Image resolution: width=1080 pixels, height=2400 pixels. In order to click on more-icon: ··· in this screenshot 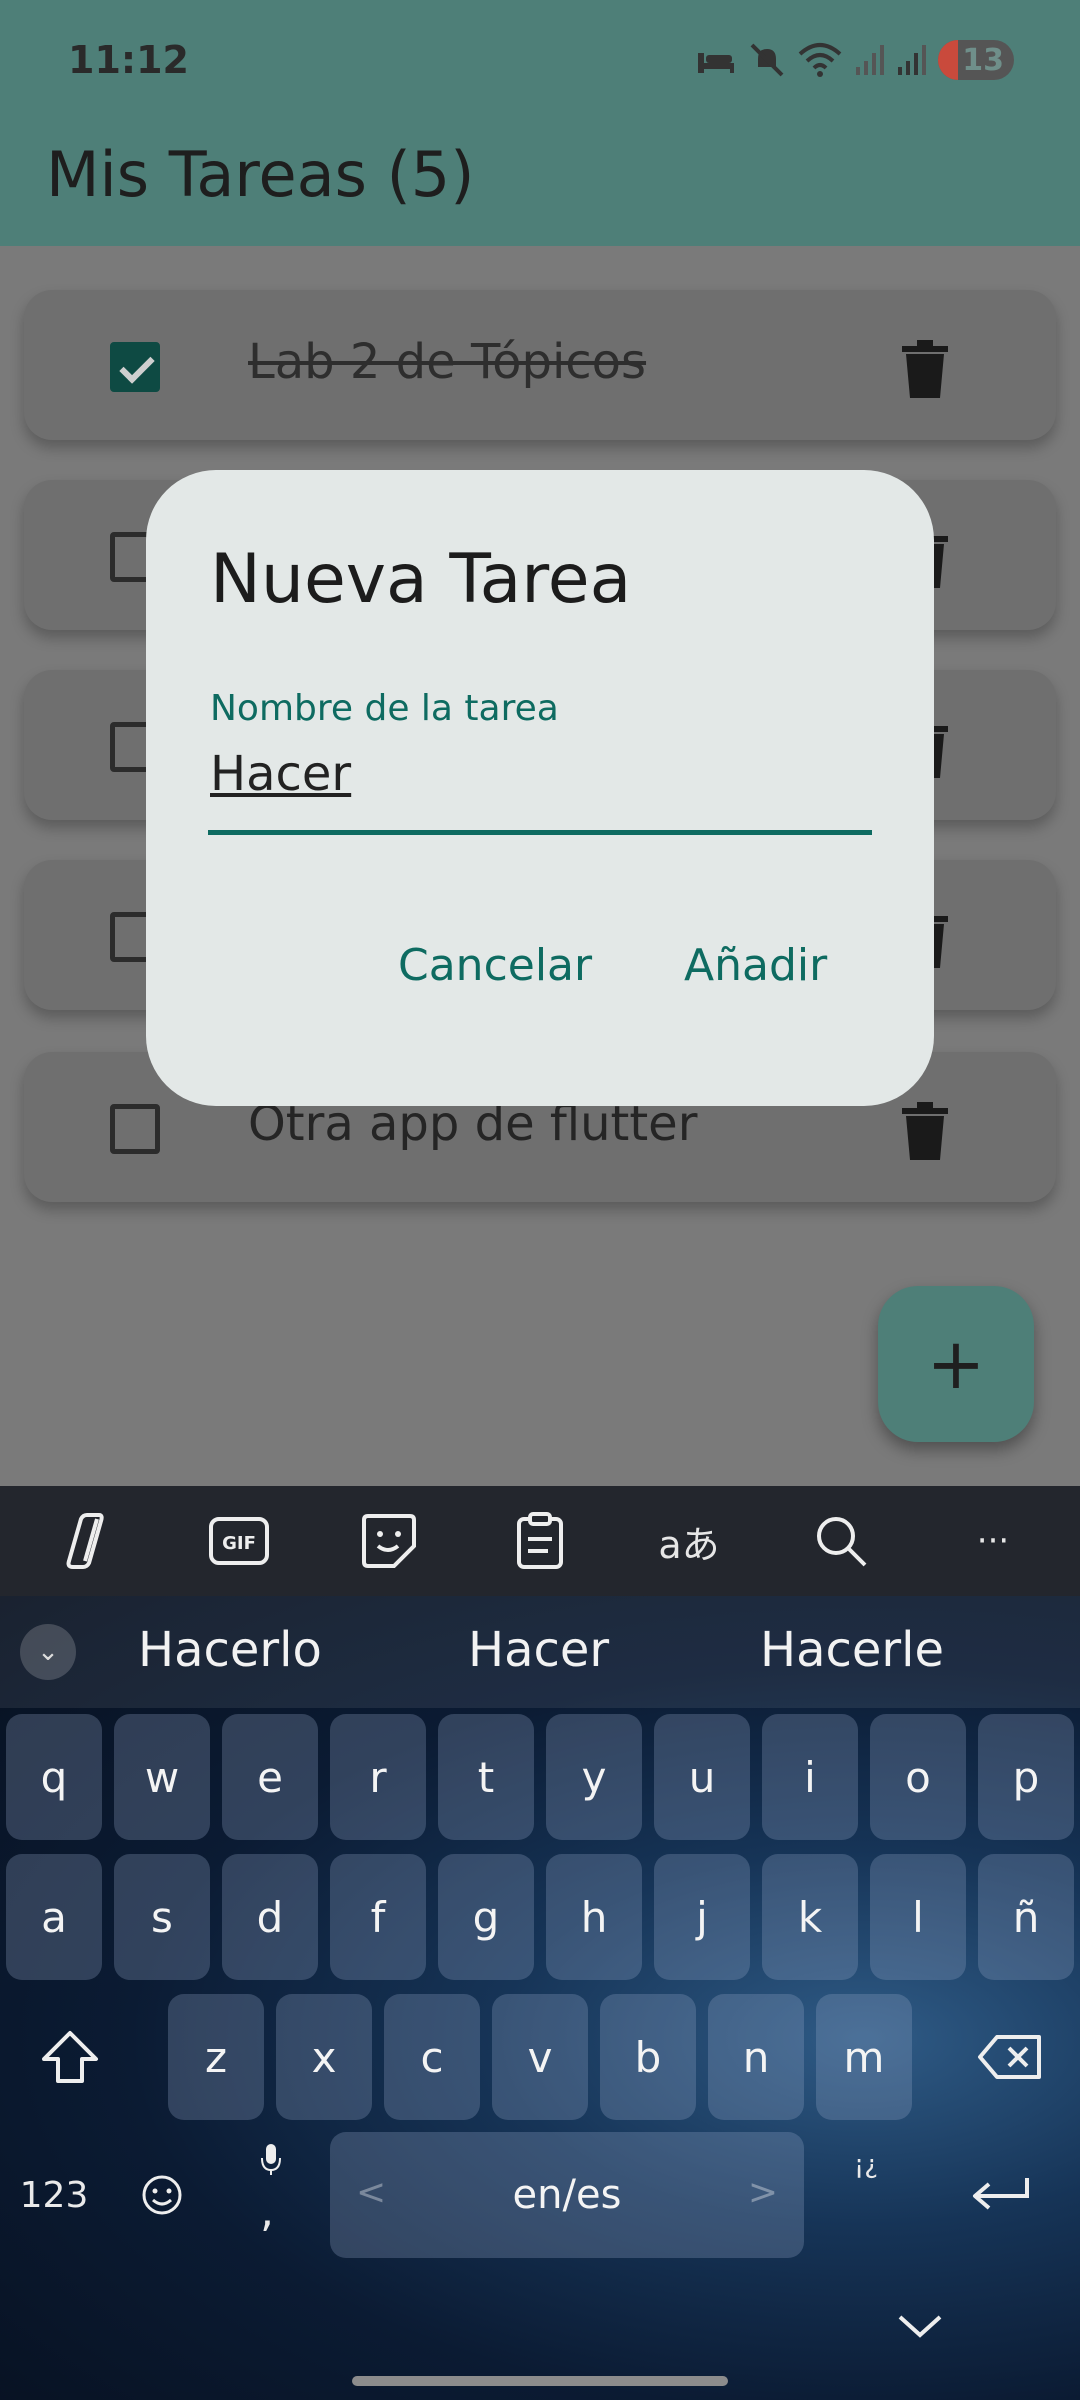, I will do `click(993, 1541)`.